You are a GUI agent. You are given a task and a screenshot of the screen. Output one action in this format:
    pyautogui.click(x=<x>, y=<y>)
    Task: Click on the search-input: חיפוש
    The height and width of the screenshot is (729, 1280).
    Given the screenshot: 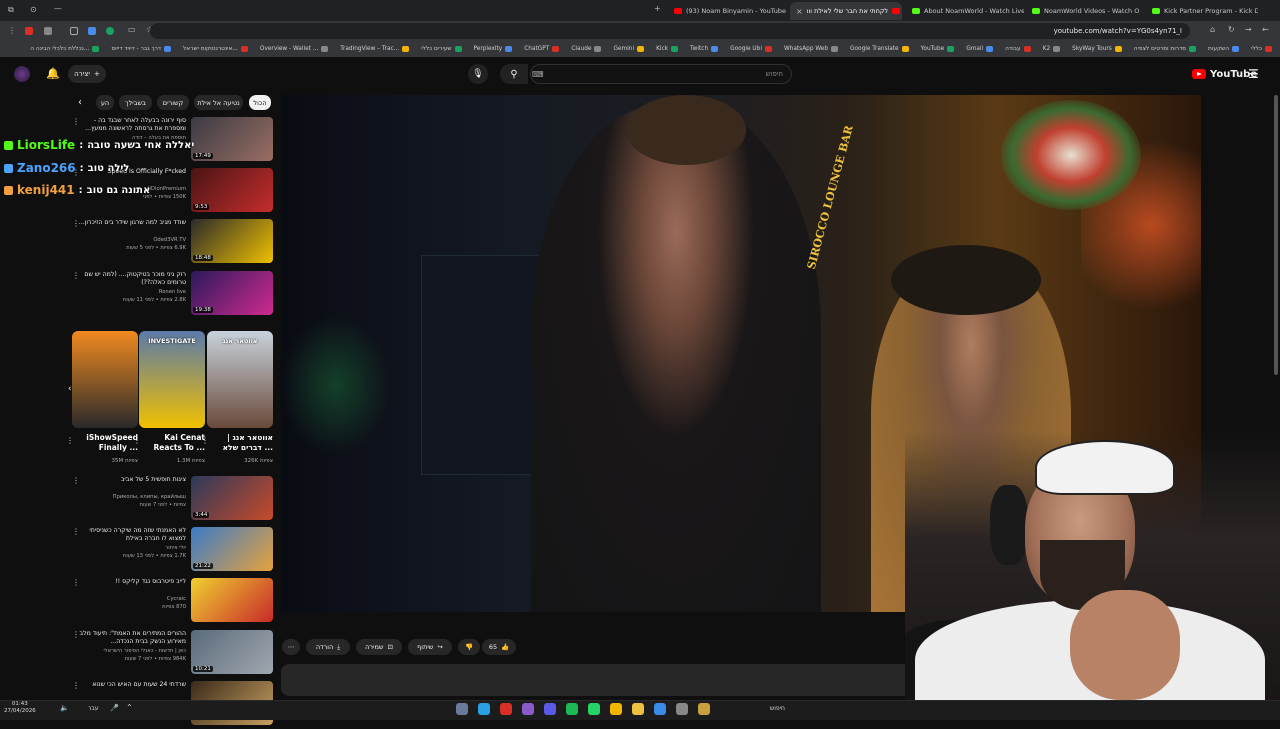 What is the action you would take?
    pyautogui.click(x=661, y=74)
    